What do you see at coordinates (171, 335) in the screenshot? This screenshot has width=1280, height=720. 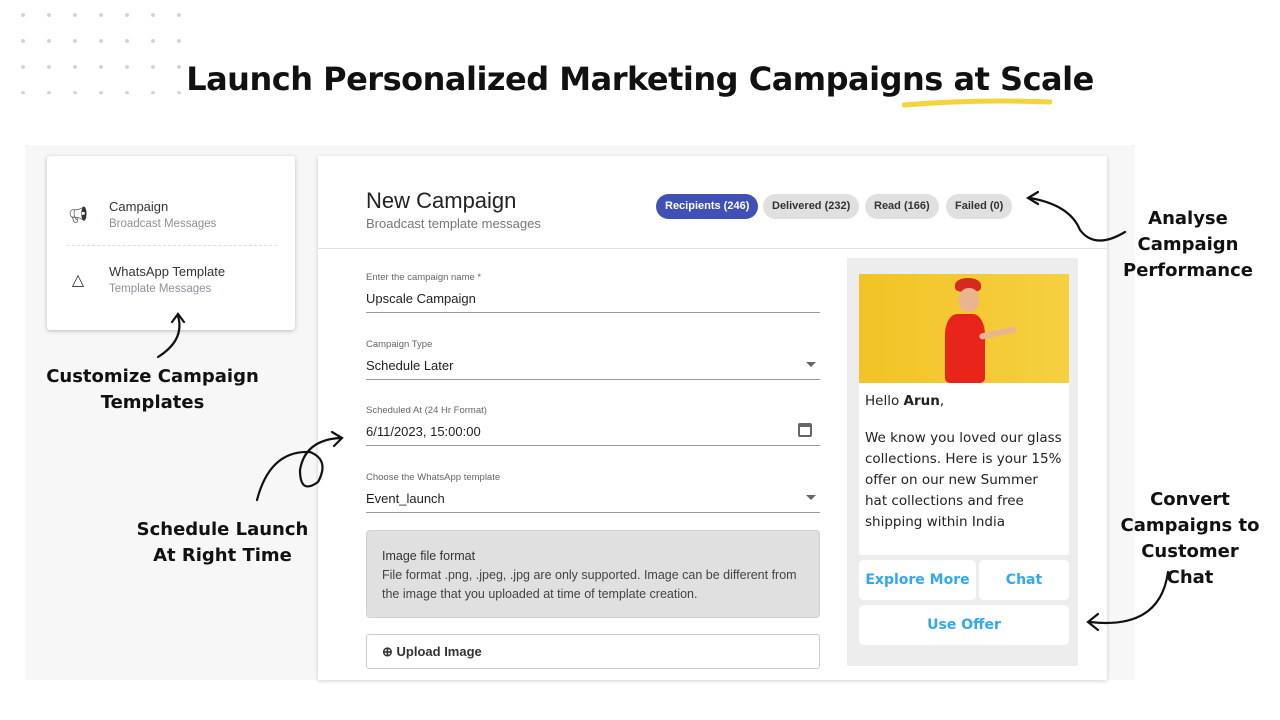 I see `arrow-templates` at bounding box center [171, 335].